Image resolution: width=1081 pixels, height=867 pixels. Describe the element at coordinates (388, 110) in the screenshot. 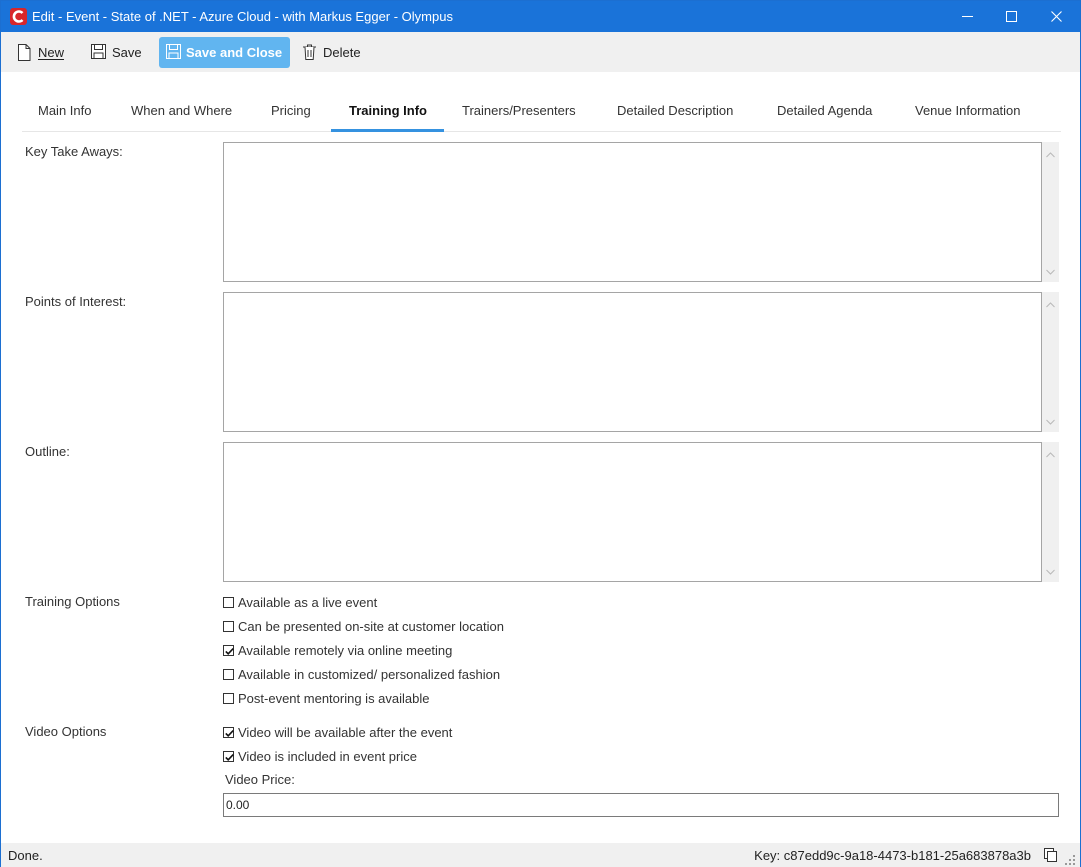

I see `tab-label: Training Info` at that location.